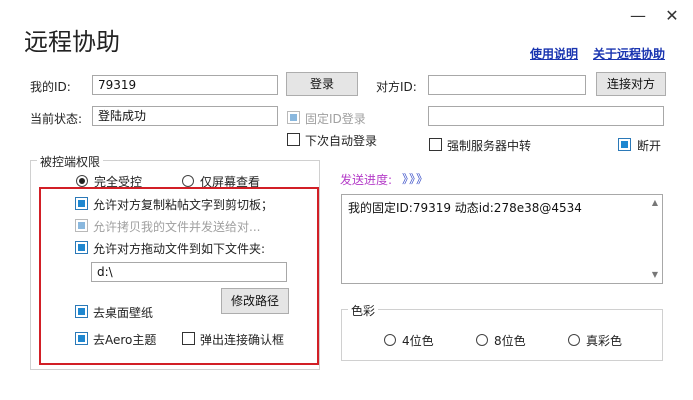  What do you see at coordinates (81, 338) in the screenshot?
I see `remove-aero-checkbox` at bounding box center [81, 338].